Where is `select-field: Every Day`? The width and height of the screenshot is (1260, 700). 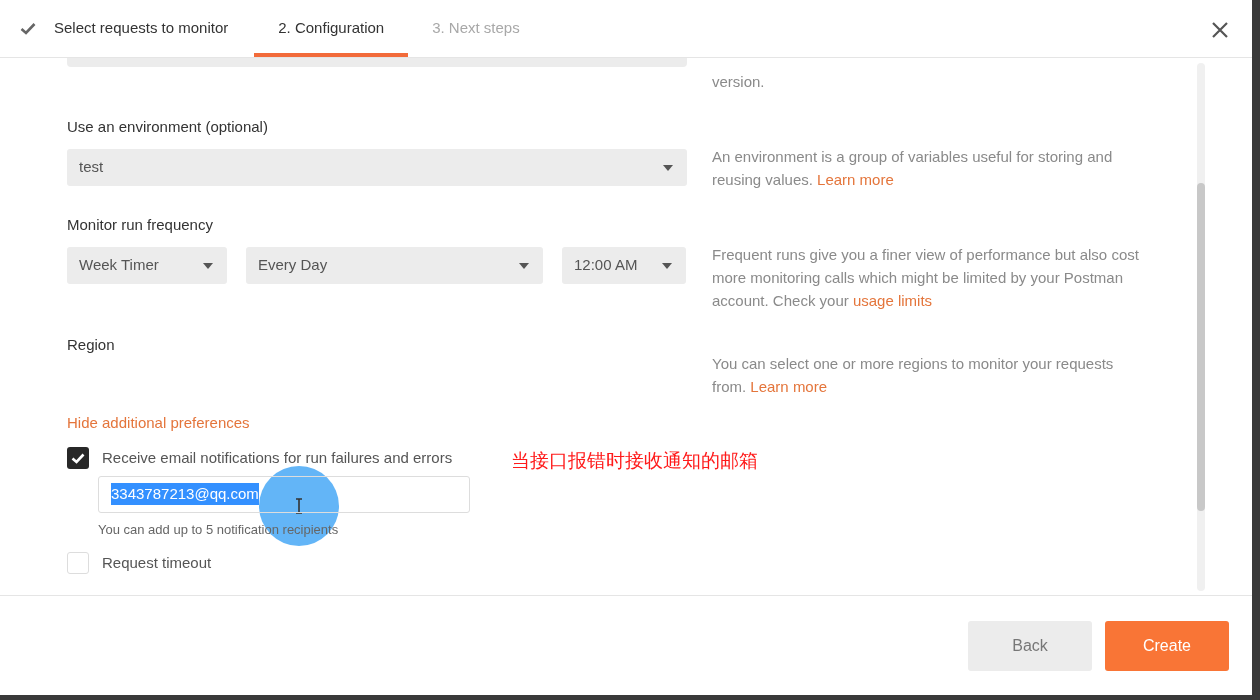 select-field: Every Day is located at coordinates (394, 265).